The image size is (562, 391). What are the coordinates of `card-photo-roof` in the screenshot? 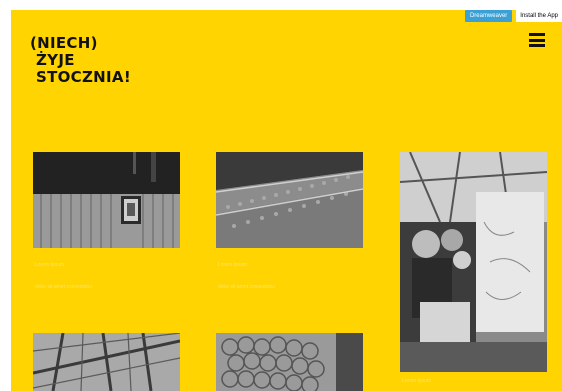 It's located at (106, 362).